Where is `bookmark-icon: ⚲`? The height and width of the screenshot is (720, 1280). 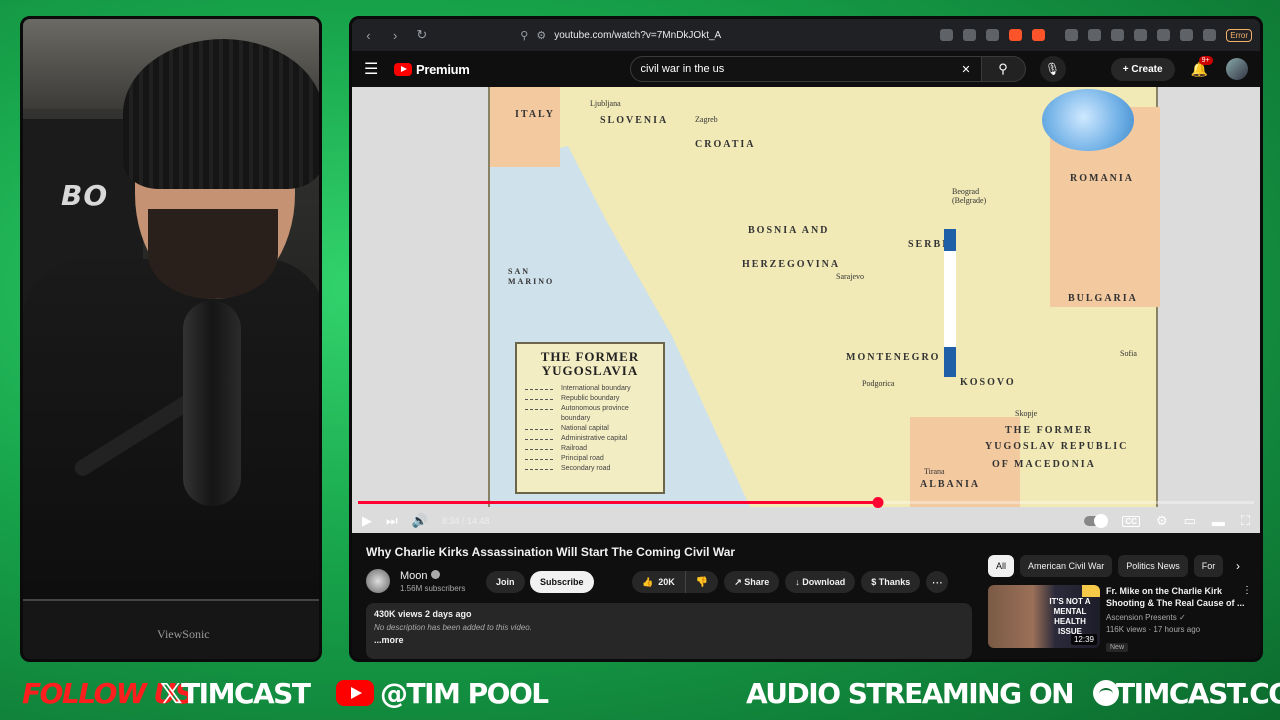
bookmark-icon: ⚲ is located at coordinates (524, 35).